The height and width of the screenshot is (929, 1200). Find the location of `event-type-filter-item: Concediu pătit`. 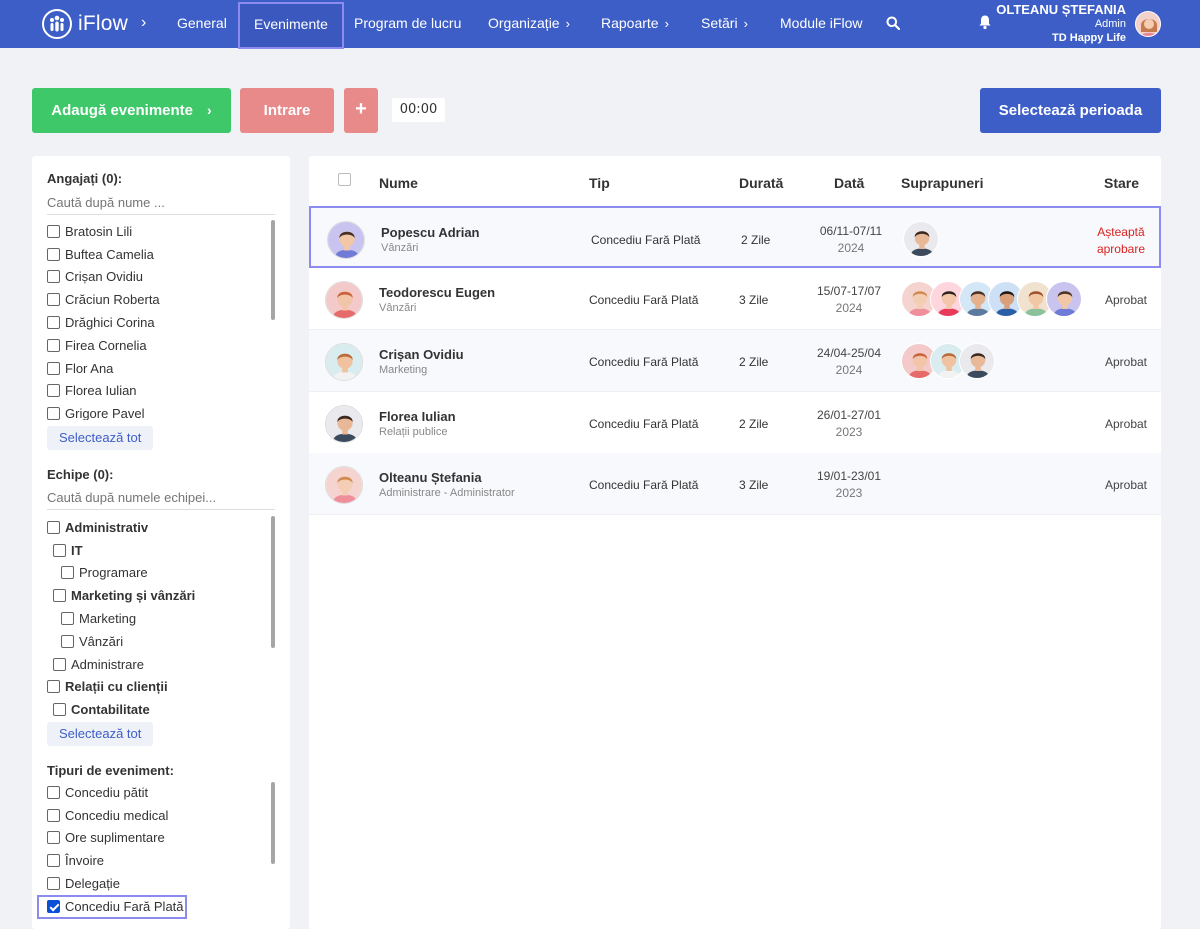

event-type-filter-item: Concediu pătit is located at coordinates (162, 792).